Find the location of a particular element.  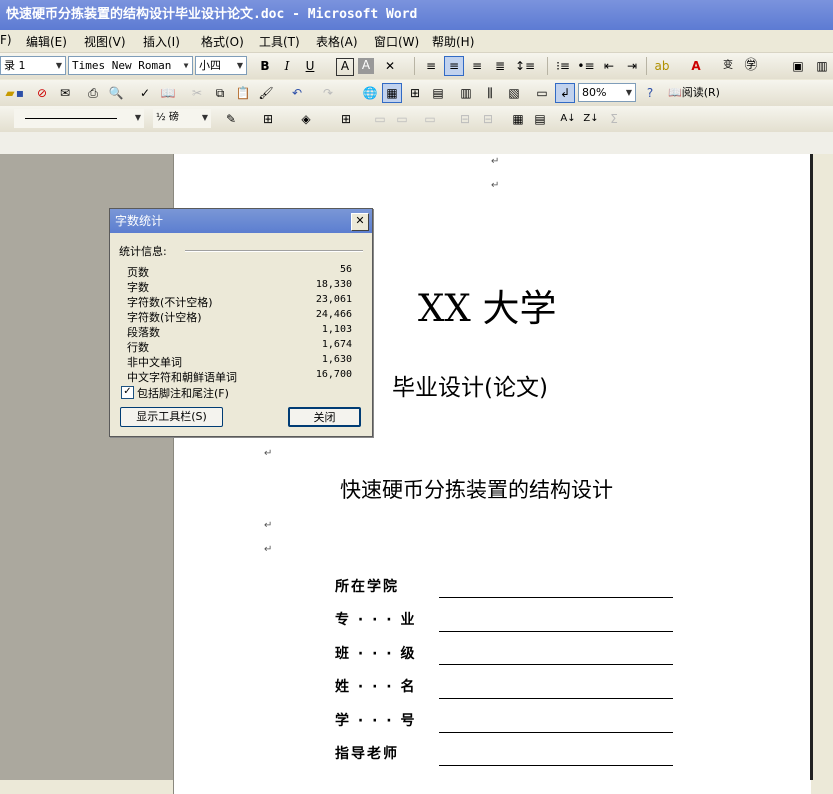

highlight-icon: ab is located at coordinates (662, 66).